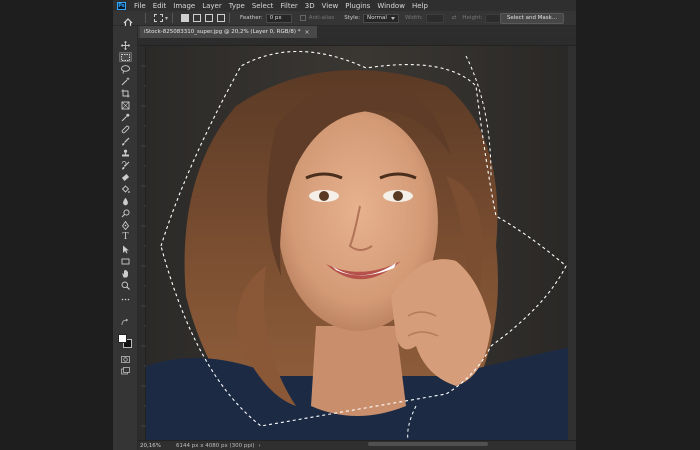 The width and height of the screenshot is (700, 450). Describe the element at coordinates (121, 5) in the screenshot. I see `photoshop-logo: Ps` at that location.